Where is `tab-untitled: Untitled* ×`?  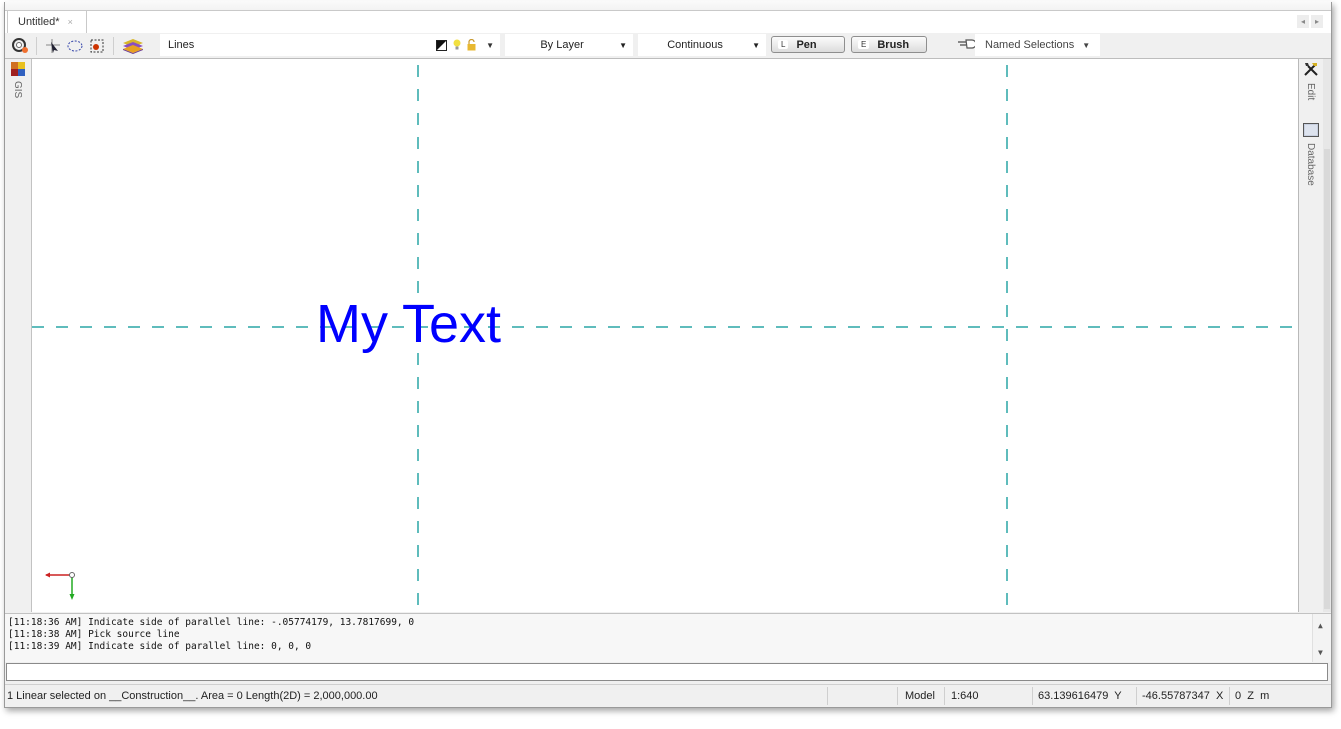
tab-untitled: Untitled* × is located at coordinates (47, 22).